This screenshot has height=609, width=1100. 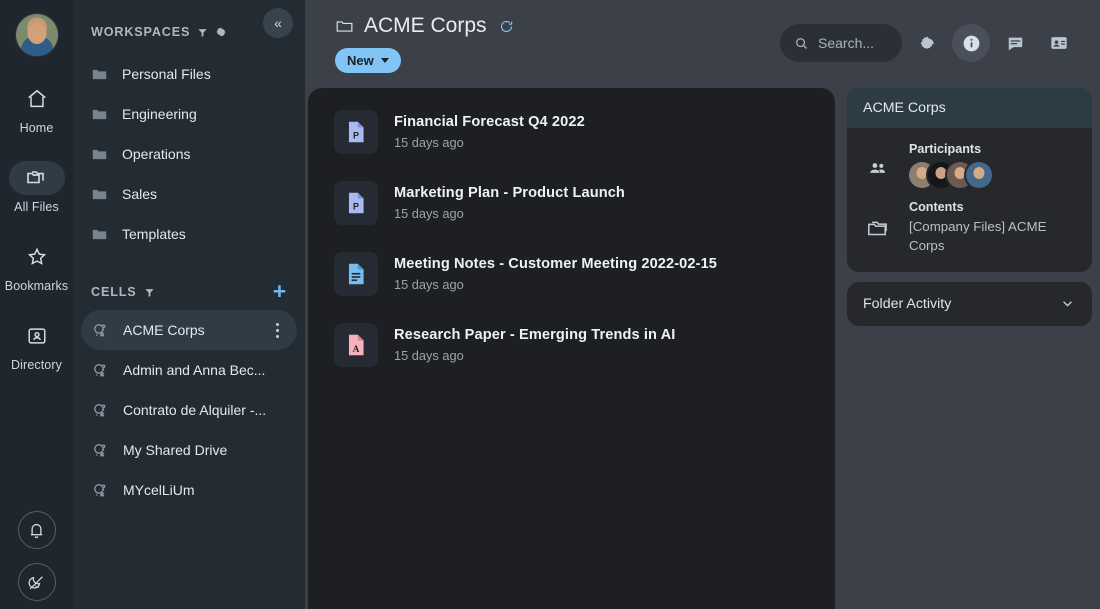 I want to click on sidebar-cell-mycellium: MYcelLiUm, so click(x=189, y=490).